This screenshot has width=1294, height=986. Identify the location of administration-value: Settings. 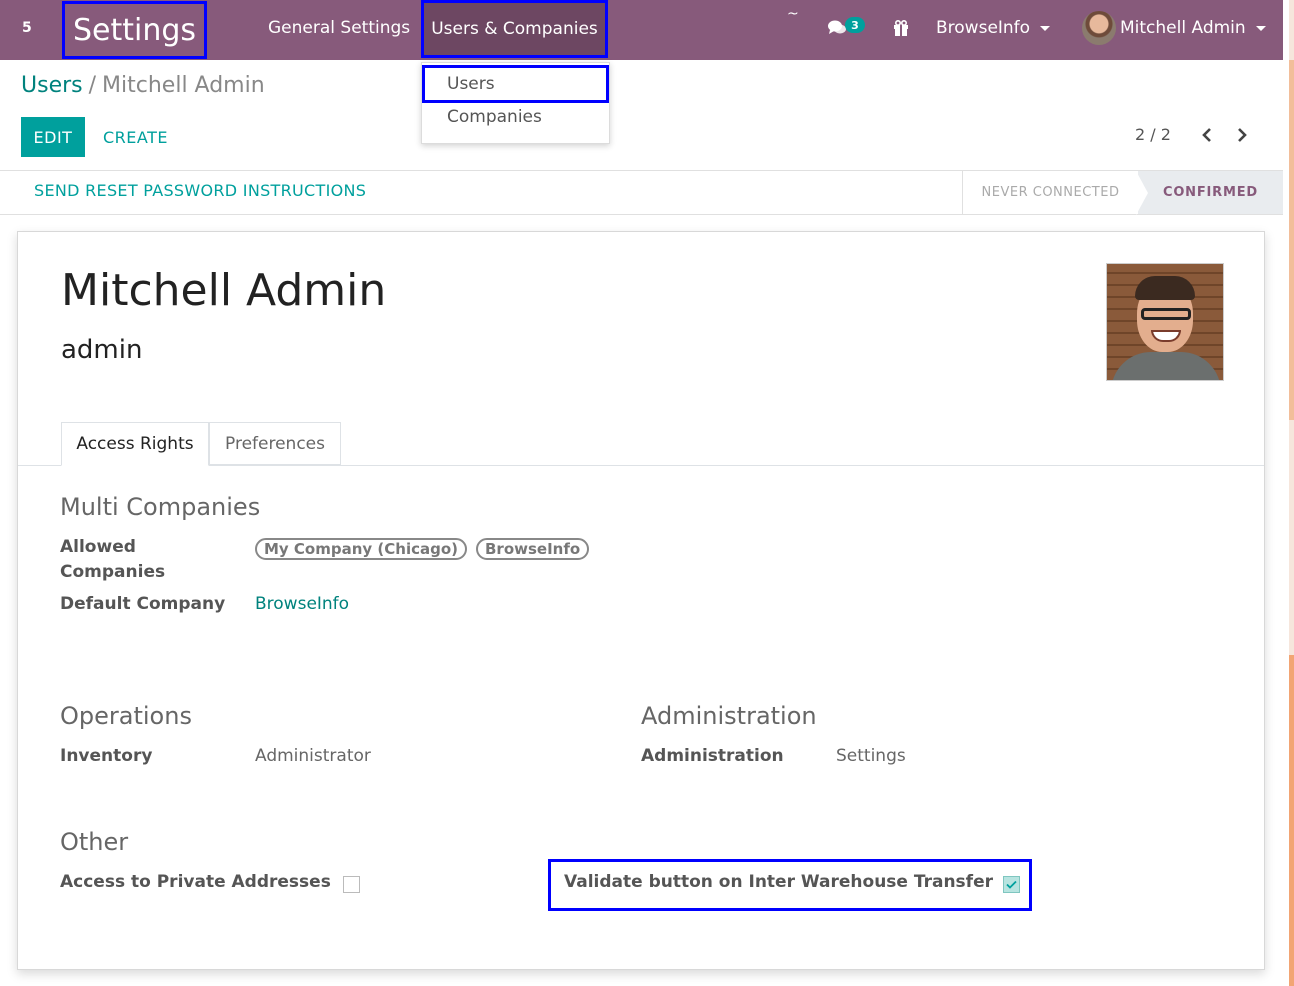
(871, 756).